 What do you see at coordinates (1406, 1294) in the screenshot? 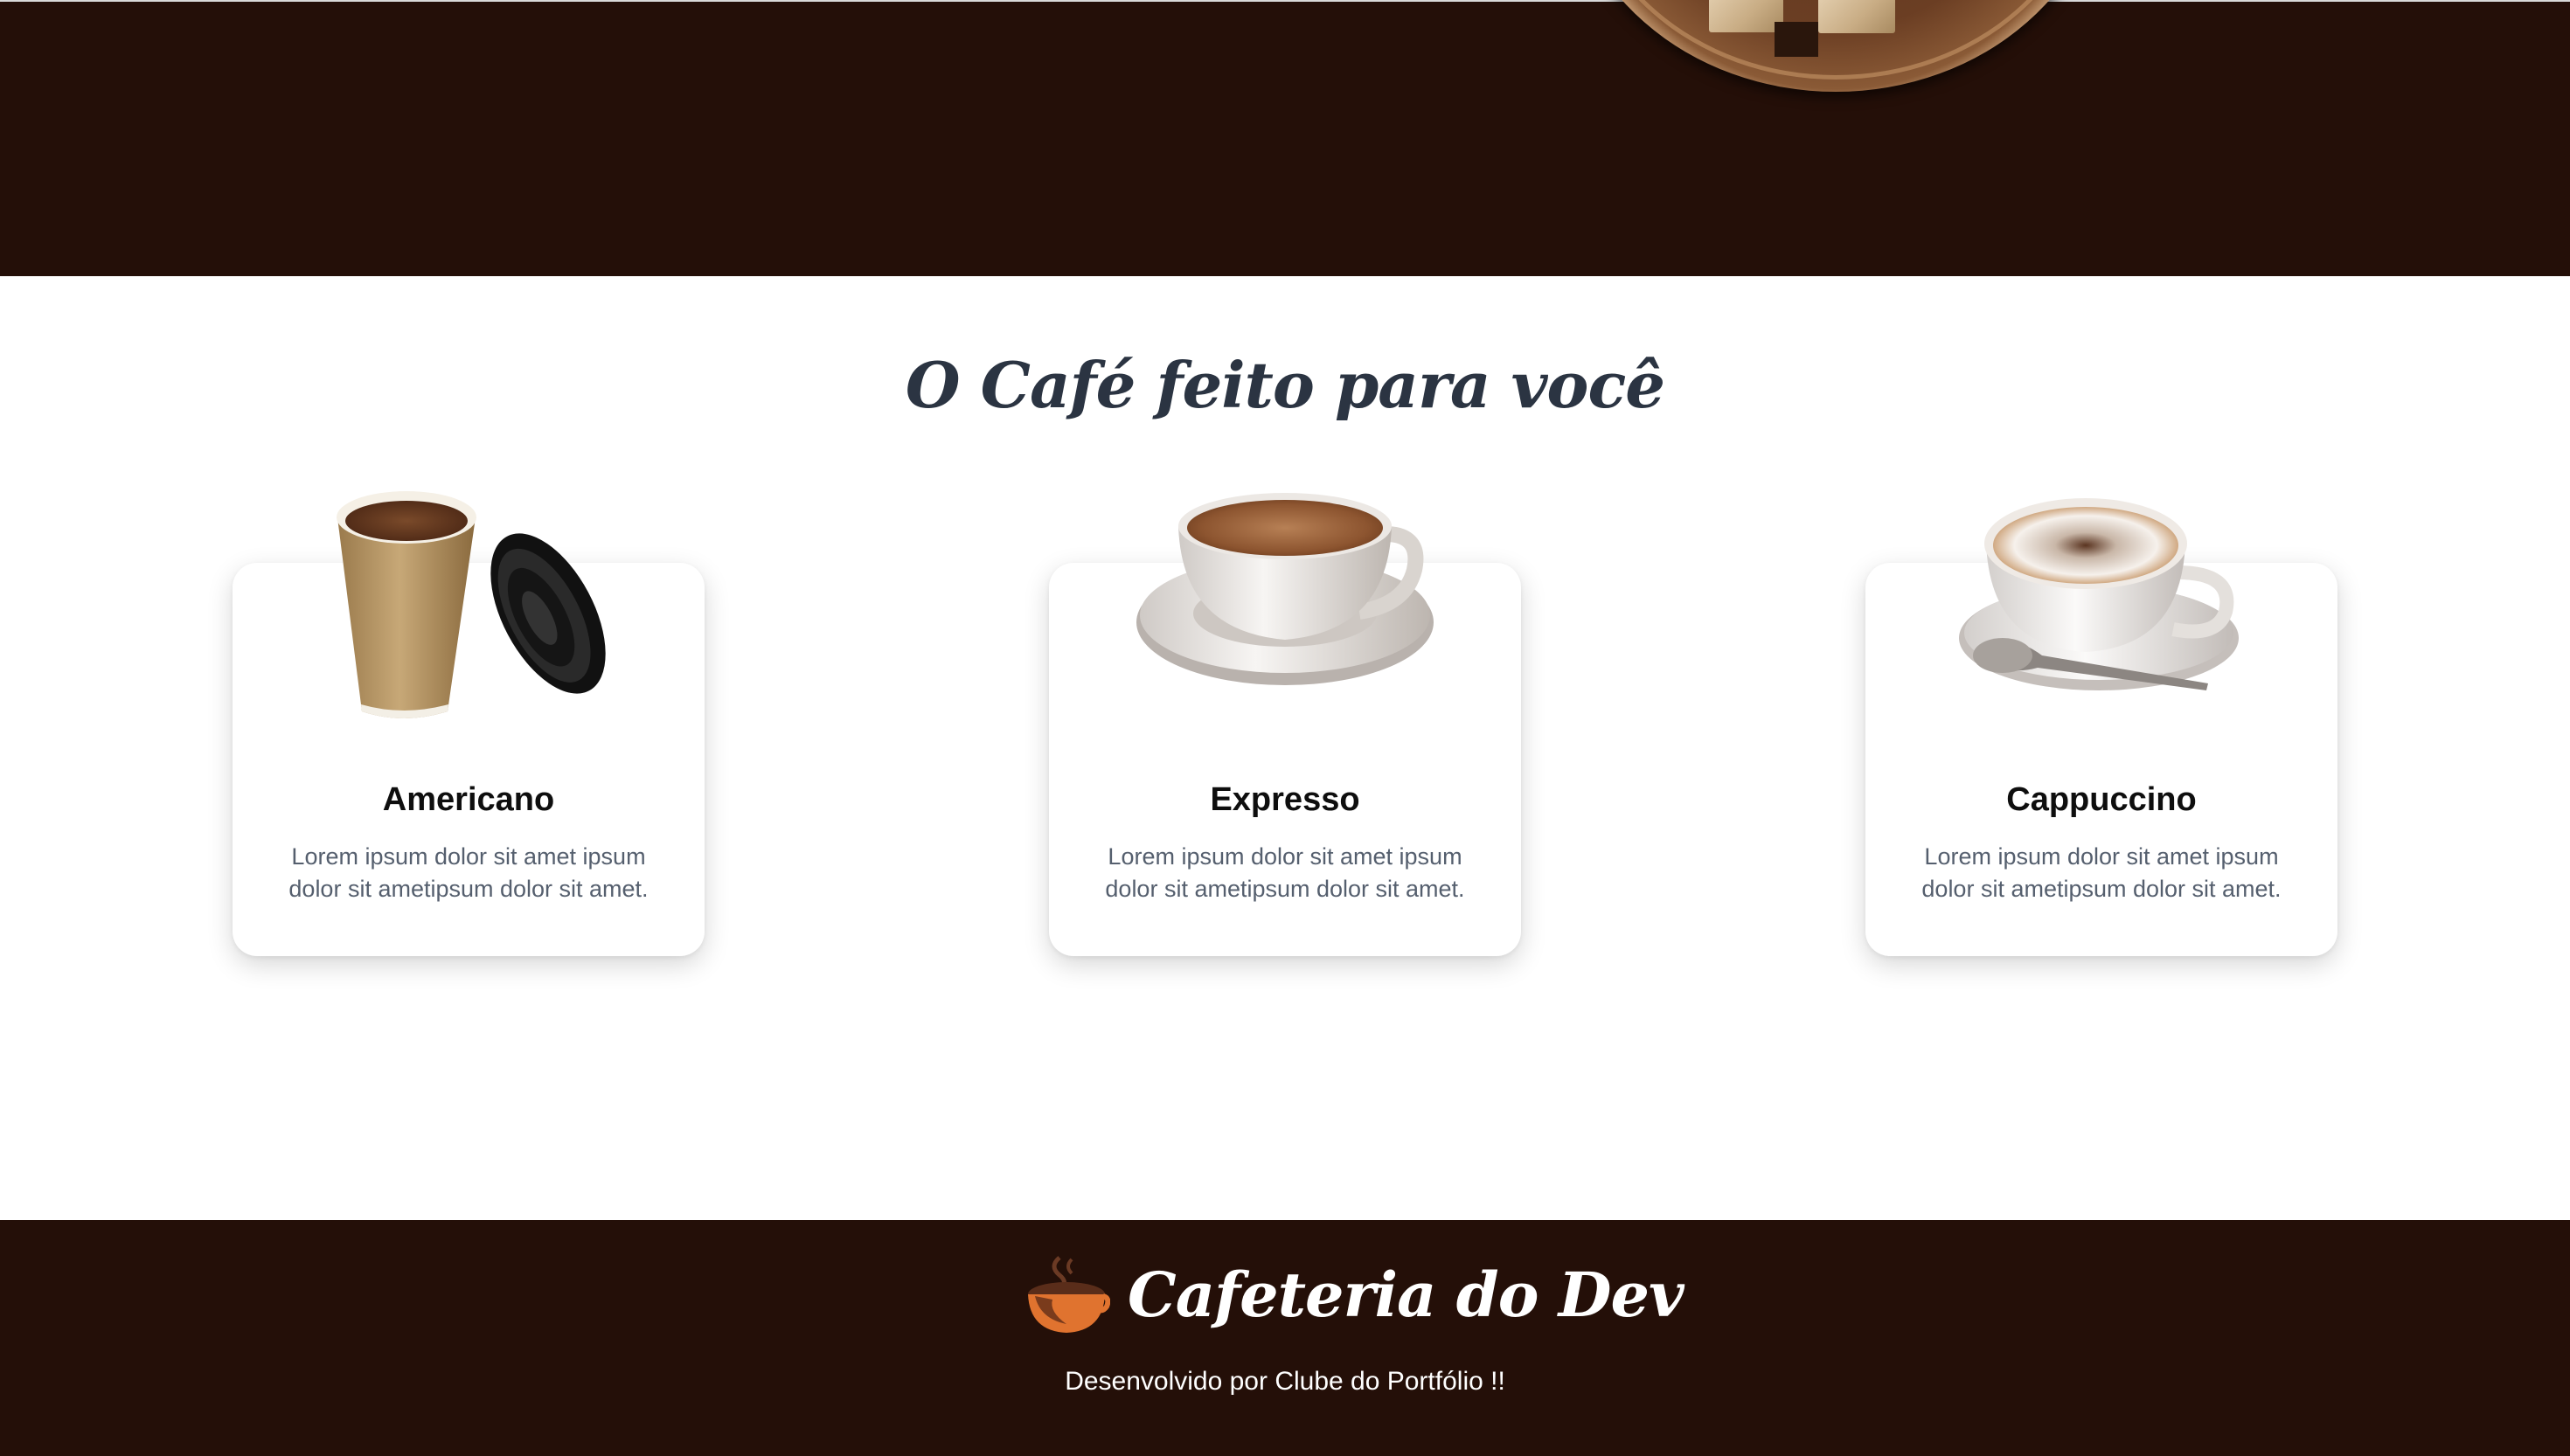
I see `footer-brand-name: Cafeteria do Dev` at bounding box center [1406, 1294].